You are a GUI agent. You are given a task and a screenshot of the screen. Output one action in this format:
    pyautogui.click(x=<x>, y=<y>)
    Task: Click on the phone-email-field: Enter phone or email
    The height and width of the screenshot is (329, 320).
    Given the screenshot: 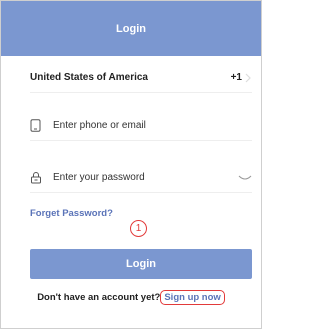 What is the action you would take?
    pyautogui.click(x=141, y=126)
    